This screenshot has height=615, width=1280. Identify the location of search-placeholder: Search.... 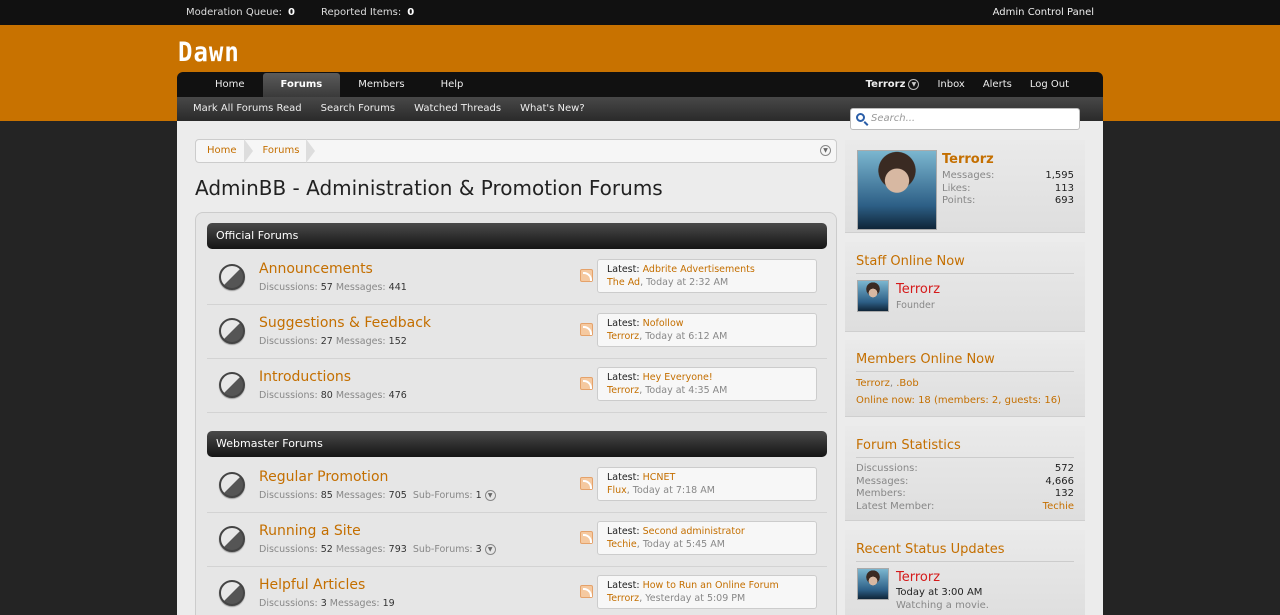
(893, 118).